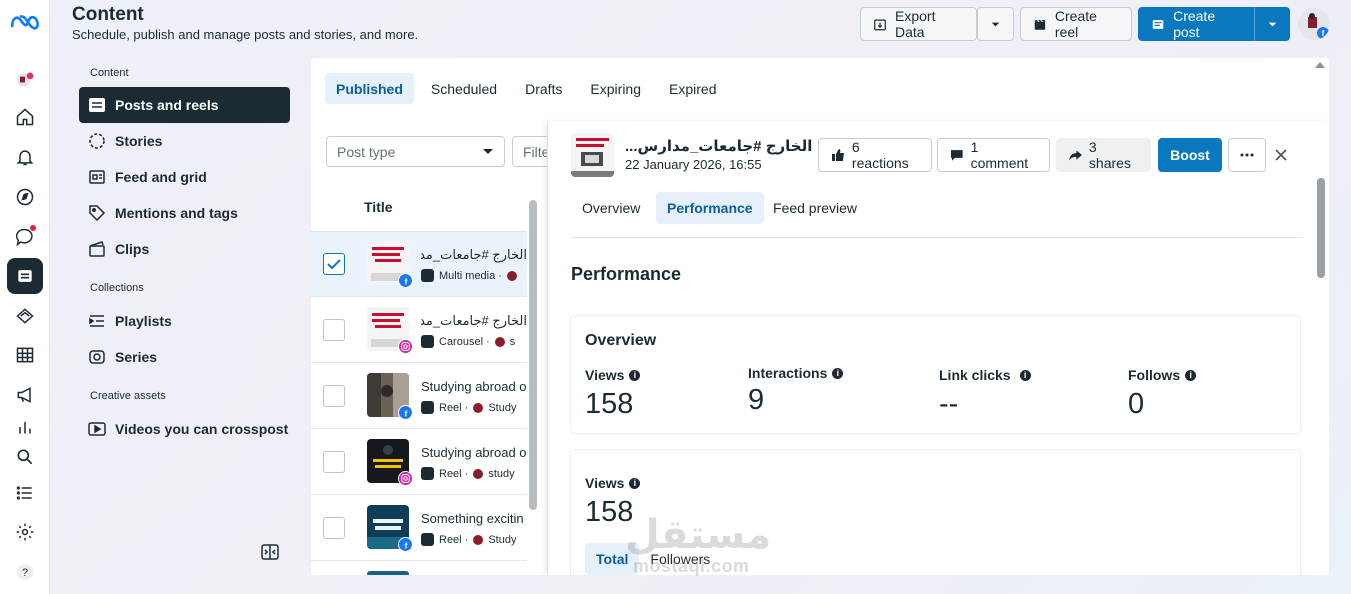 Image resolution: width=1351 pixels, height=594 pixels. I want to click on instagram-icon, so click(405, 346).